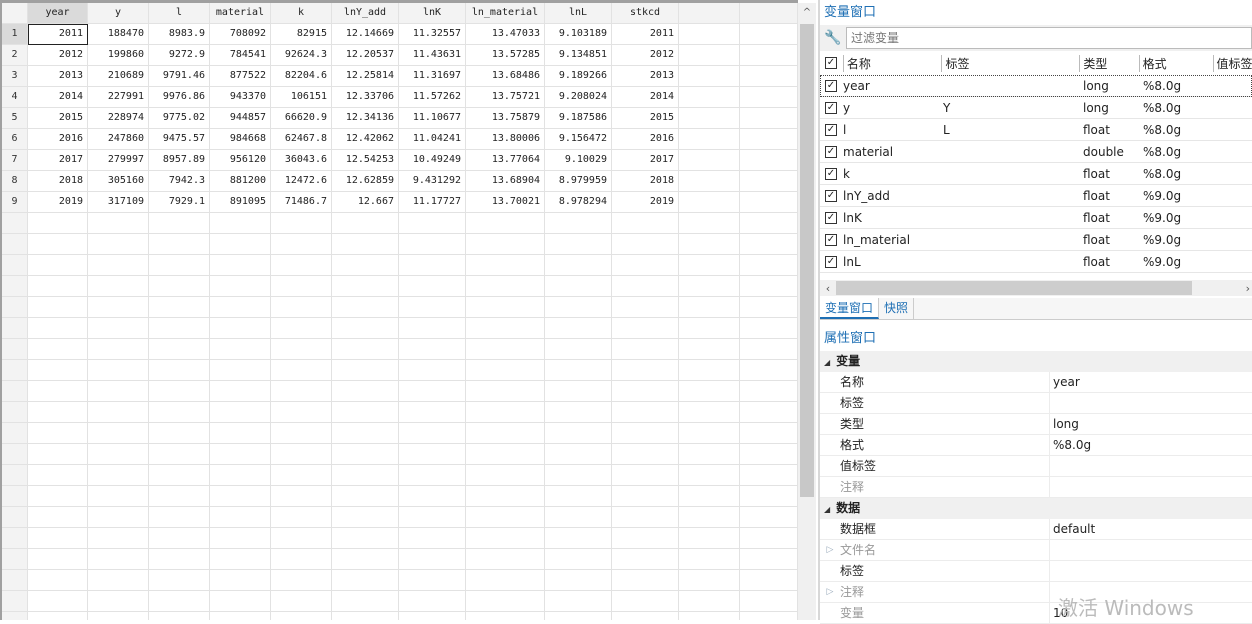 The image size is (1252, 624). Describe the element at coordinates (365, 139) in the screenshot. I see `grid-cell: 12.42062` at that location.